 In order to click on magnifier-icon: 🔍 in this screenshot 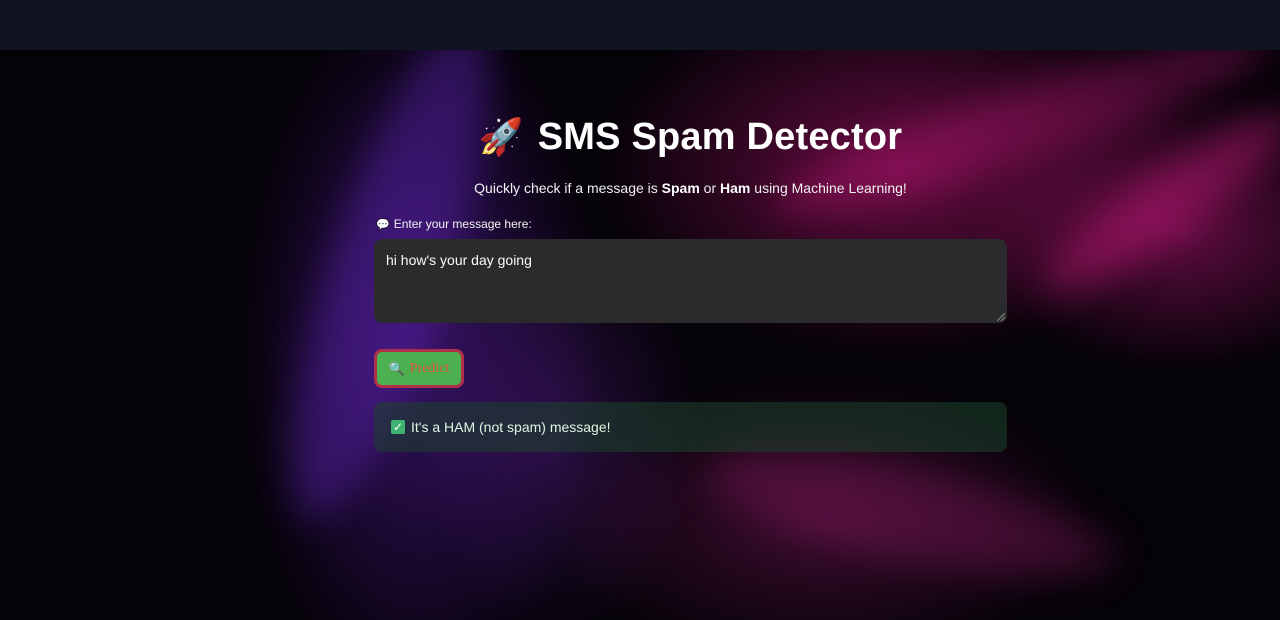, I will do `click(396, 368)`.